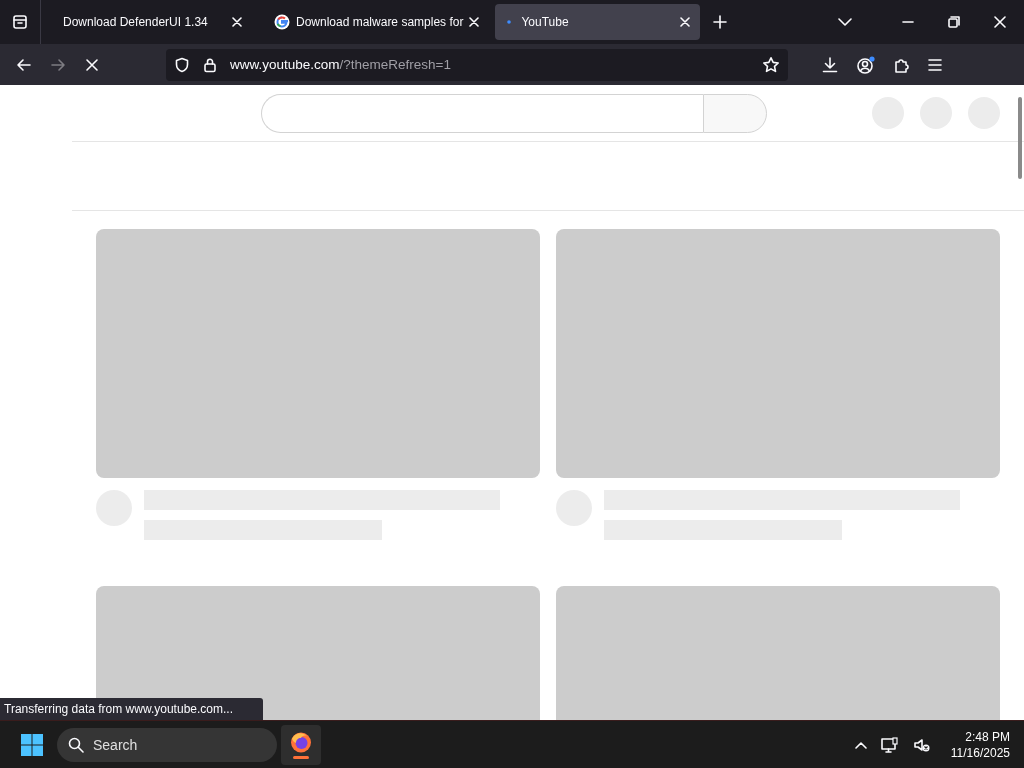  Describe the element at coordinates (902, 64) in the screenshot. I see `puzzle-icon` at that location.